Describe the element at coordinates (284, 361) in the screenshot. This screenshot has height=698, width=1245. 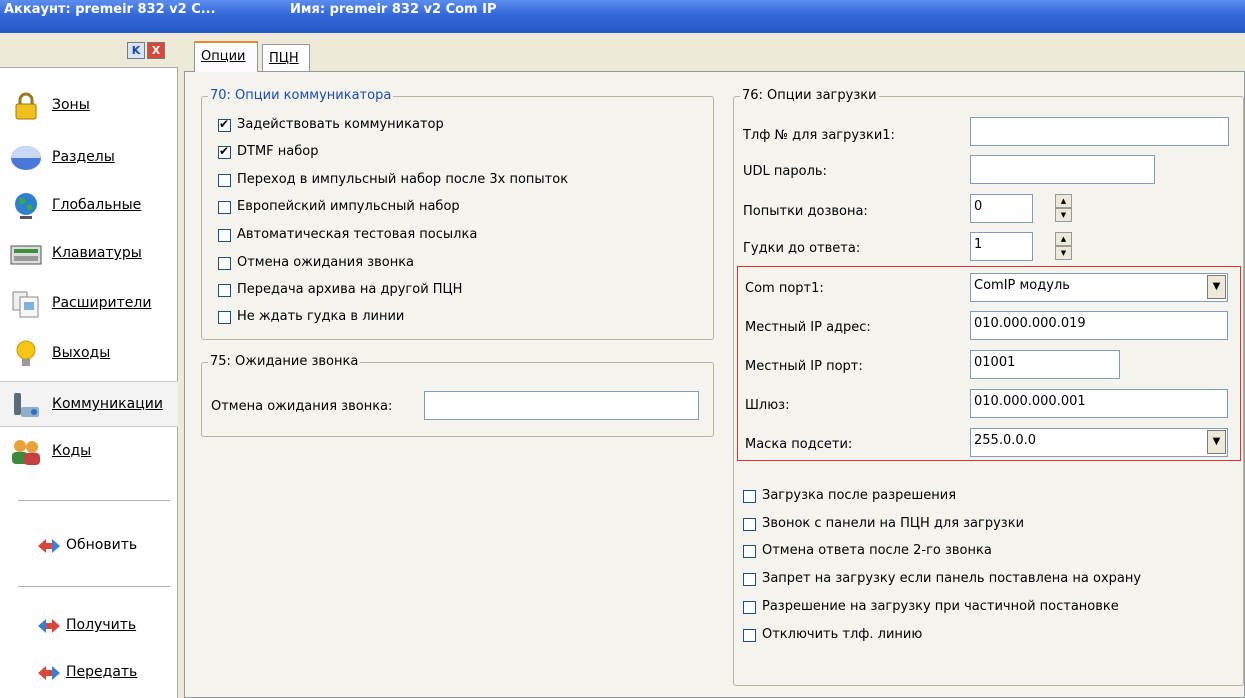
I see `ring-wait-title: 75: Ожидание звонка` at that location.